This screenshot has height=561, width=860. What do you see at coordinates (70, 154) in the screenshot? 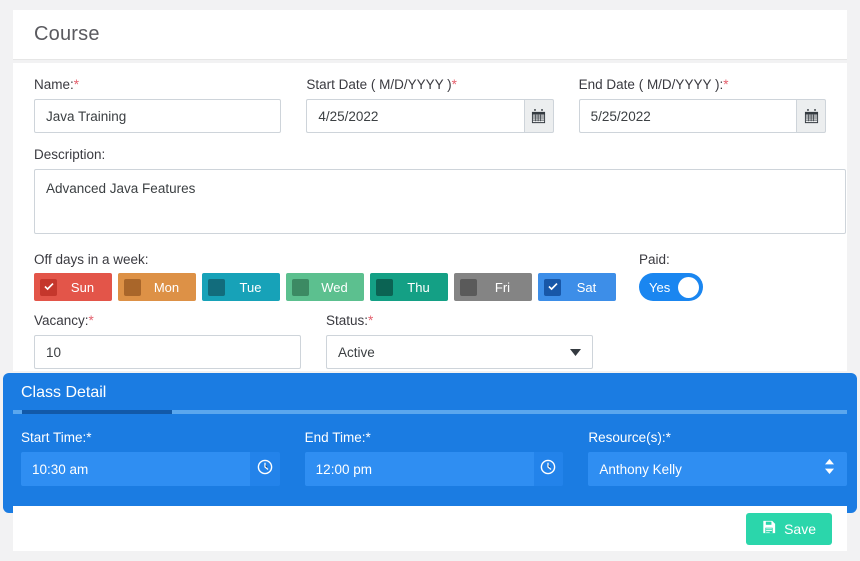
I see `description-label: Description:` at bounding box center [70, 154].